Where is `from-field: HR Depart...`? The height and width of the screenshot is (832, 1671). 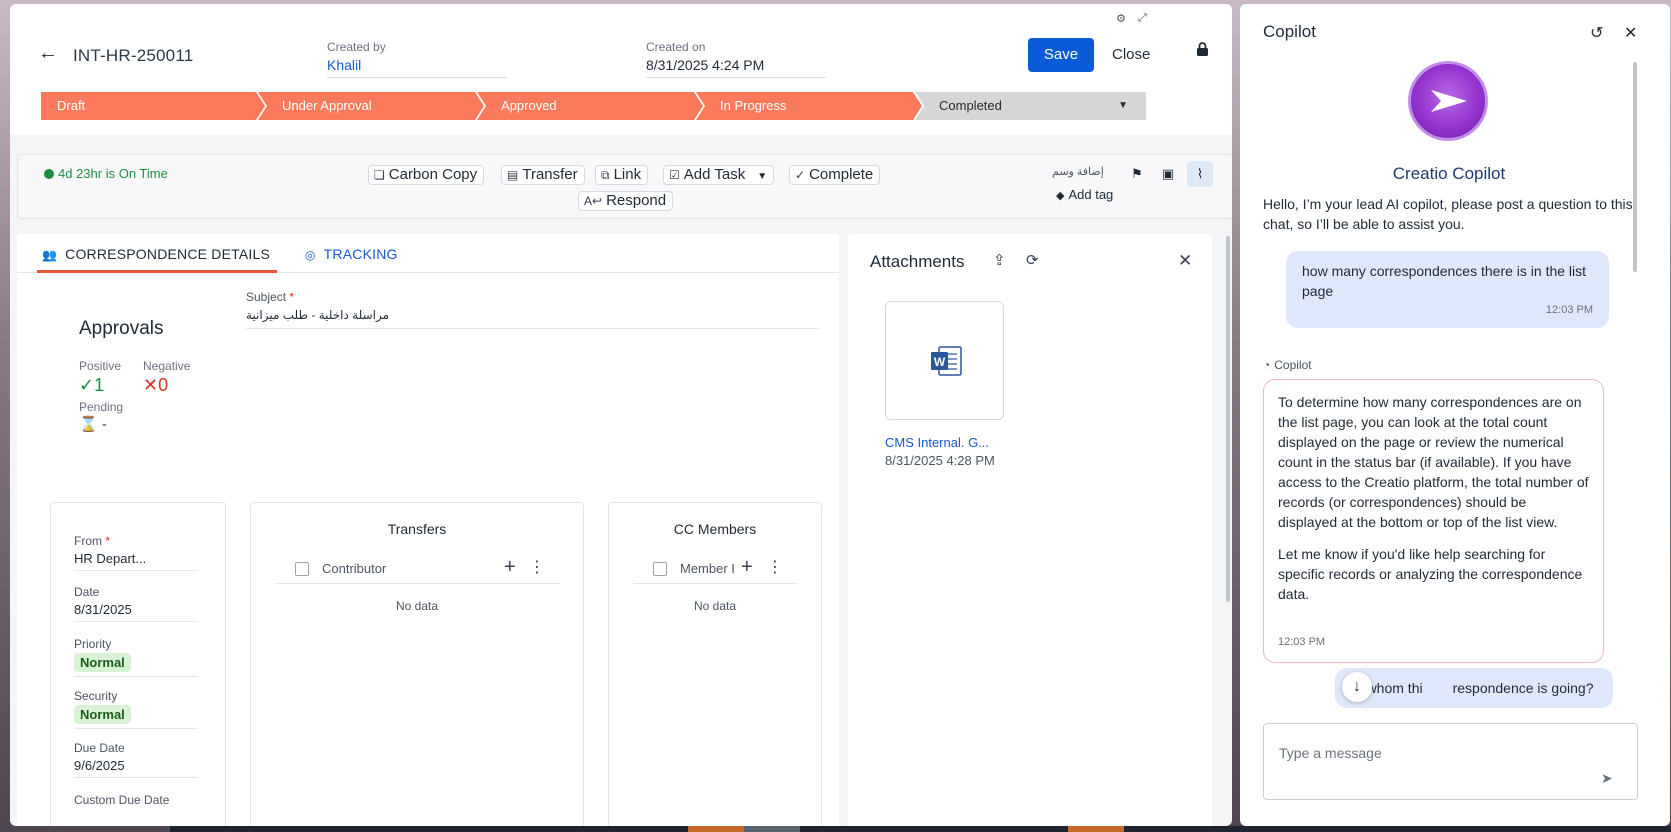 from-field: HR Depart... is located at coordinates (136, 561).